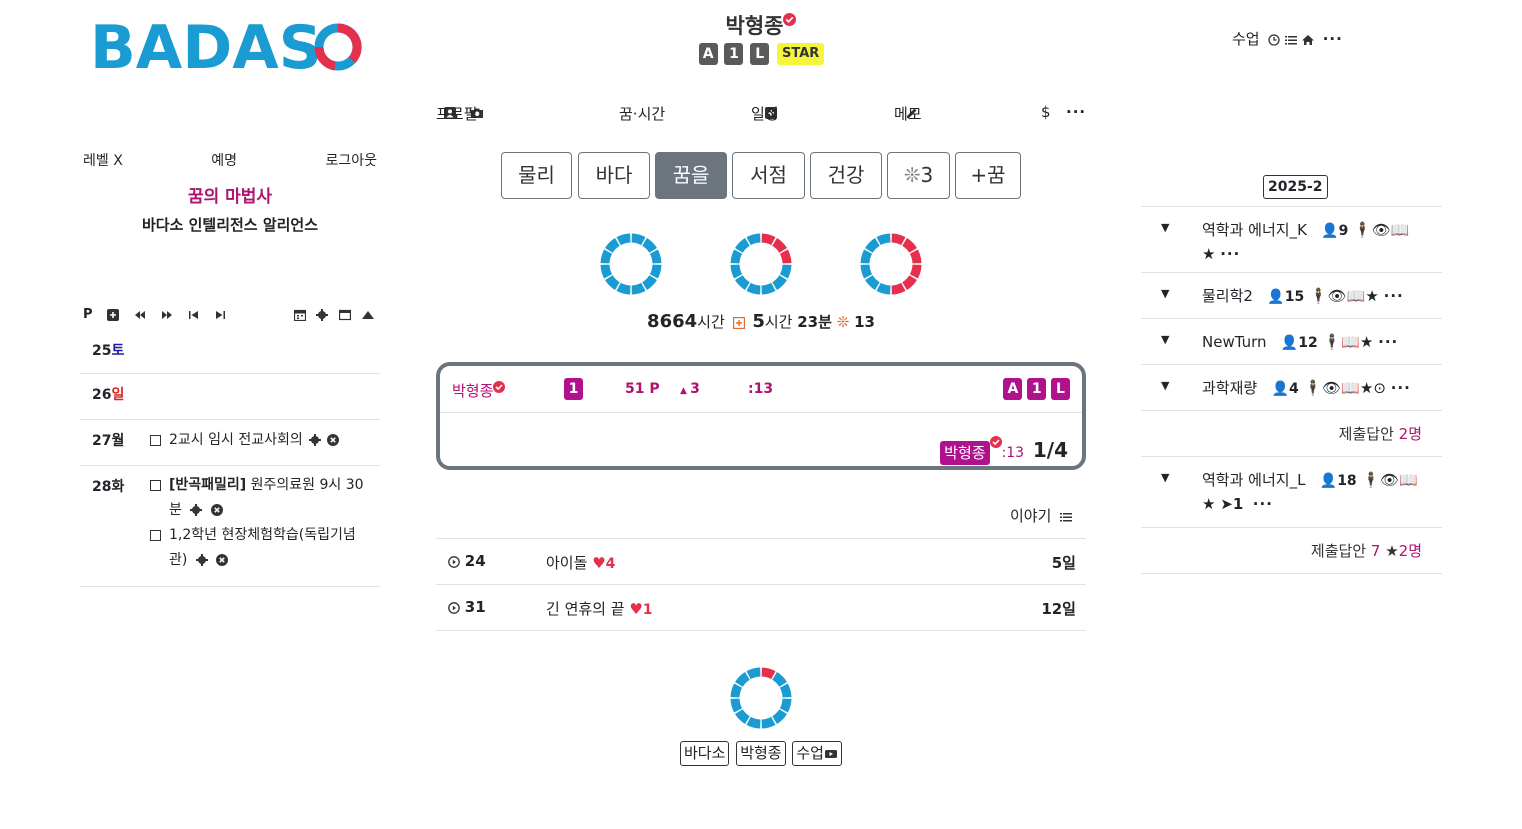 The width and height of the screenshot is (1522, 829). I want to click on course-name: 과학재량, so click(1229, 388).